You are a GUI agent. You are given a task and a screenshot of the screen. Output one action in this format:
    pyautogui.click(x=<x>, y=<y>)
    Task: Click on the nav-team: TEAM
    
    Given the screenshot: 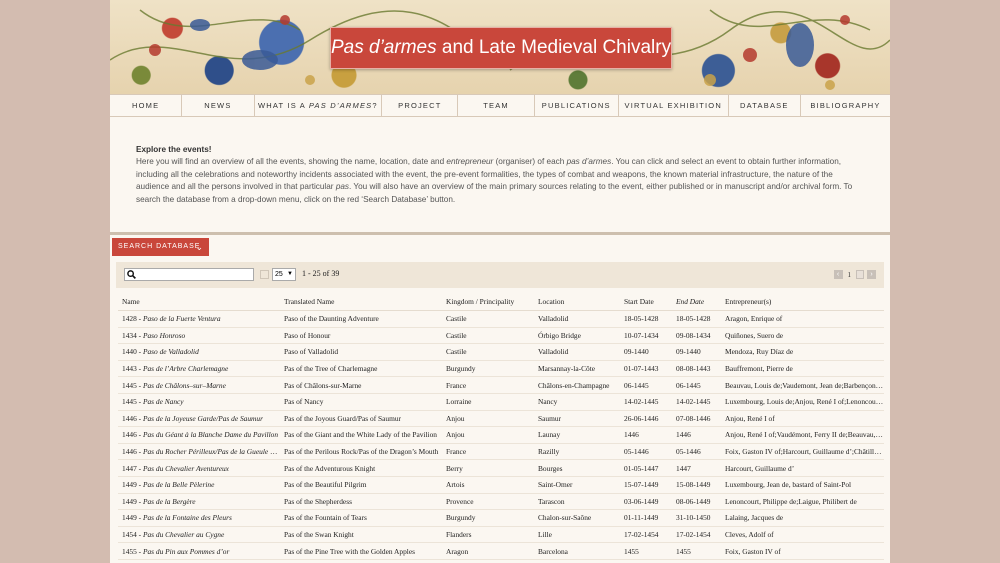 What is the action you would take?
    pyautogui.click(x=496, y=105)
    